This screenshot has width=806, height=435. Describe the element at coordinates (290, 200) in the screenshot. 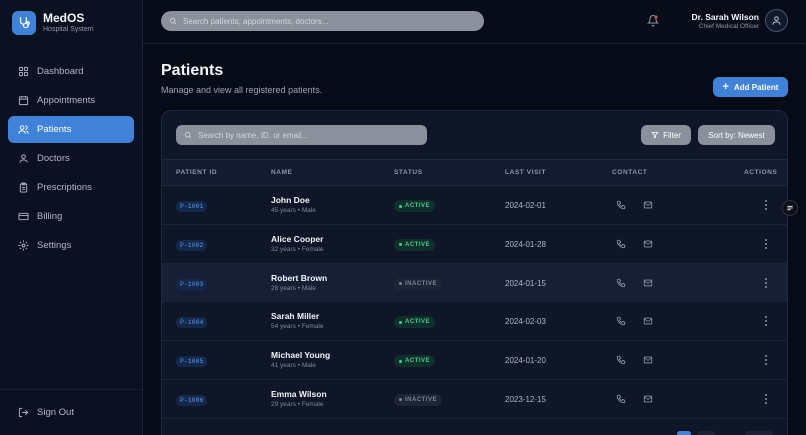

I see `patient-name: John Doe` at that location.